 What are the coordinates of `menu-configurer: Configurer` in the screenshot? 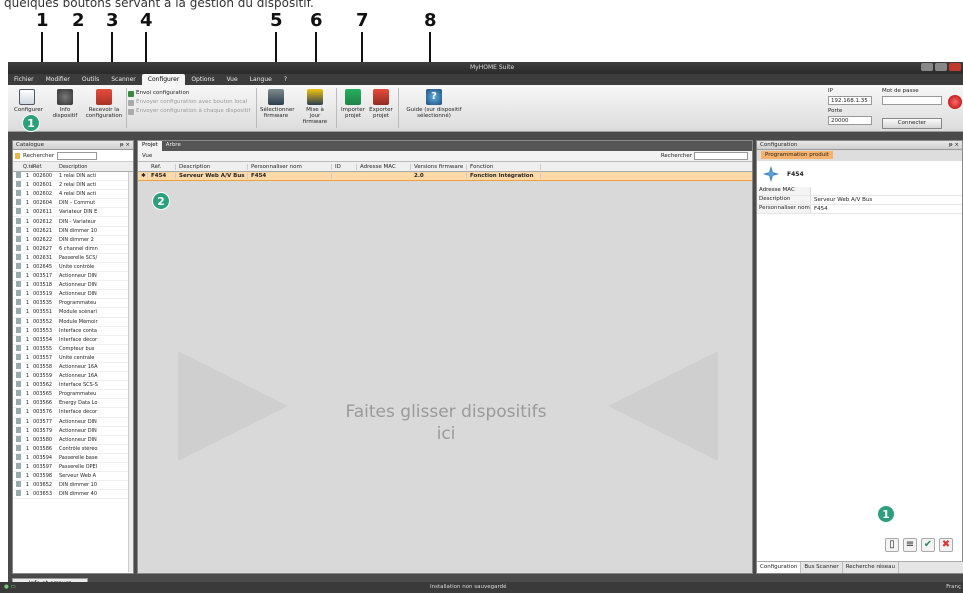 It's located at (163, 79).